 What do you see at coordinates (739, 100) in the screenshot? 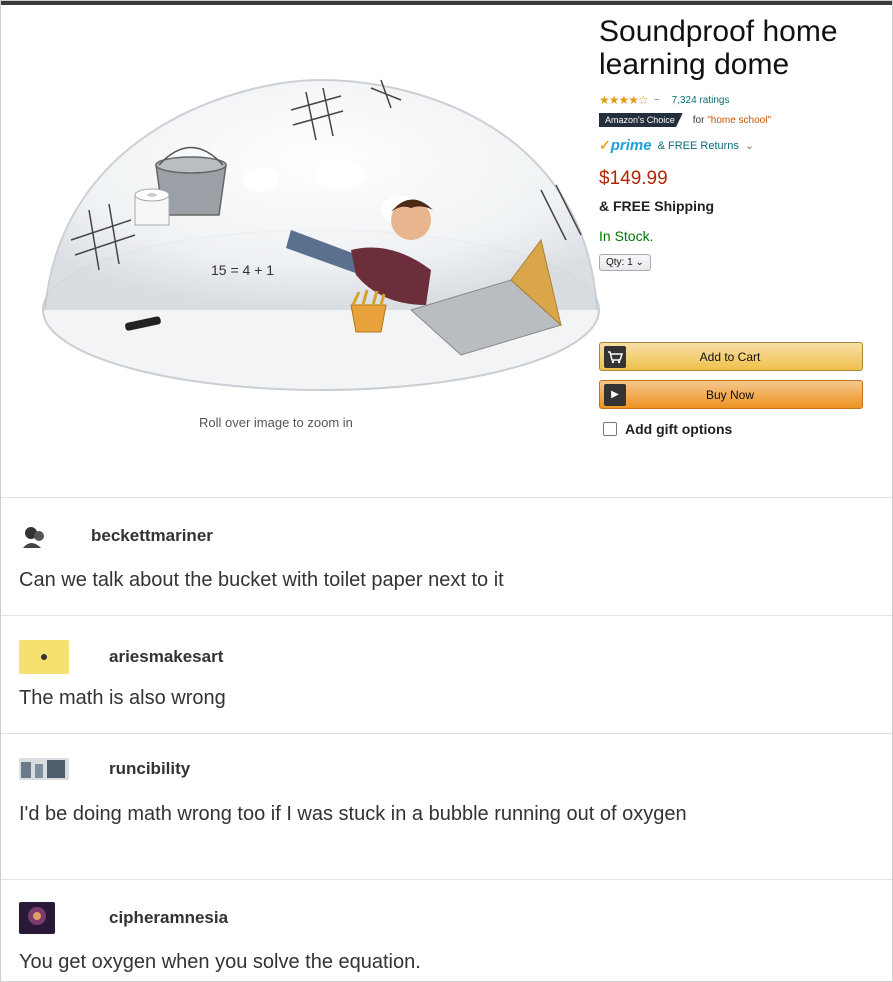
I see `rating-row: ★★★★☆ ~ 7,324 ratings` at bounding box center [739, 100].